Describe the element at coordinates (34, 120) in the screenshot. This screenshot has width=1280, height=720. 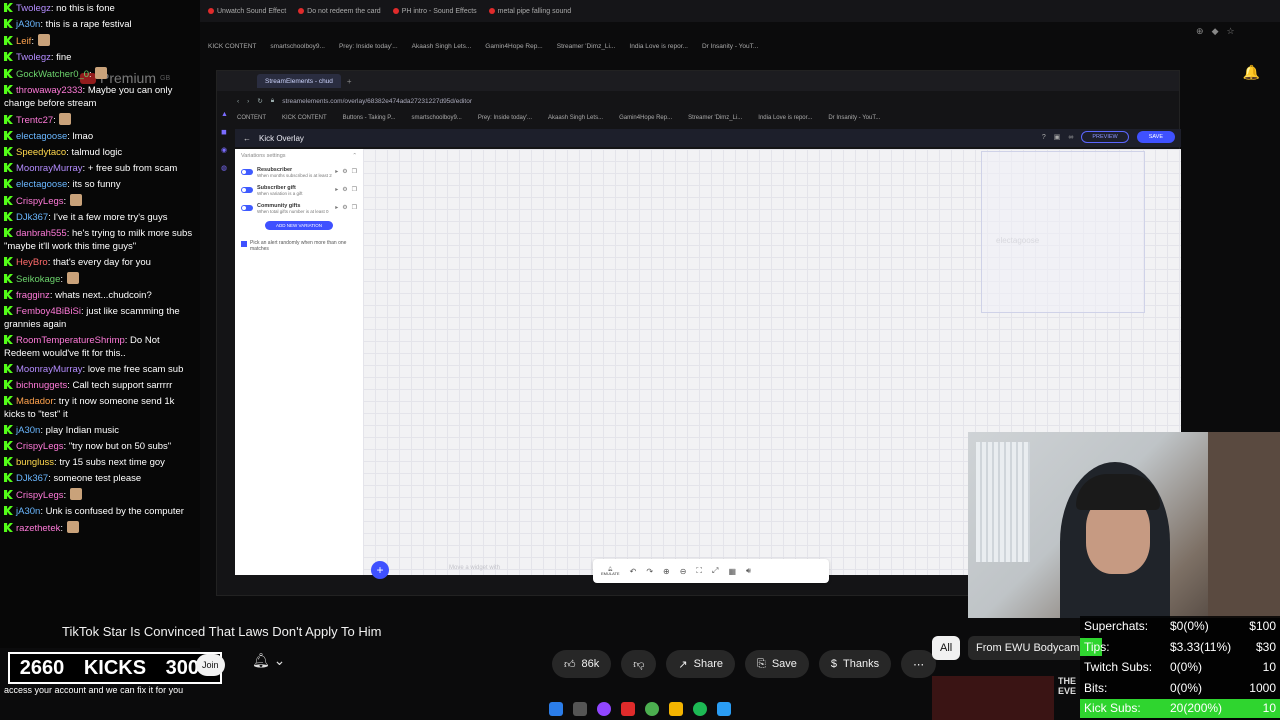
I see `chat-username: Trentc27` at that location.